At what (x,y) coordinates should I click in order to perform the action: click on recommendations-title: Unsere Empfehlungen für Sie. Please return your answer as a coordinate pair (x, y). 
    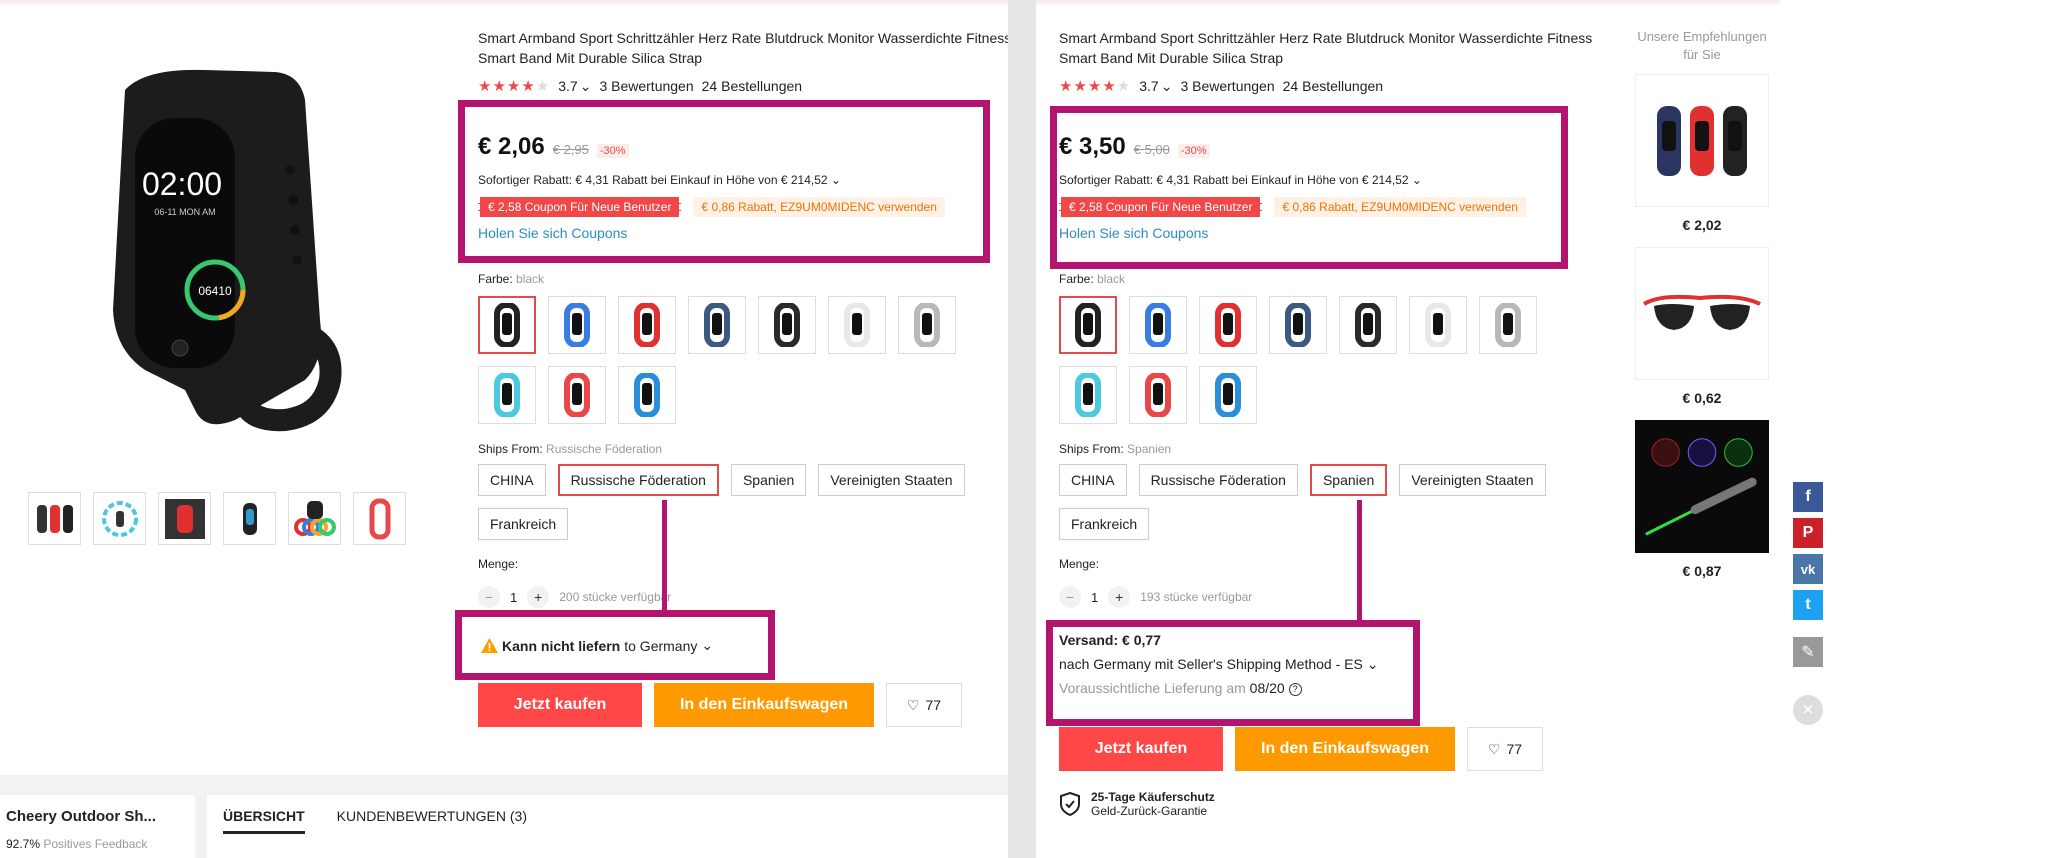
    Looking at the image, I should click on (1702, 45).